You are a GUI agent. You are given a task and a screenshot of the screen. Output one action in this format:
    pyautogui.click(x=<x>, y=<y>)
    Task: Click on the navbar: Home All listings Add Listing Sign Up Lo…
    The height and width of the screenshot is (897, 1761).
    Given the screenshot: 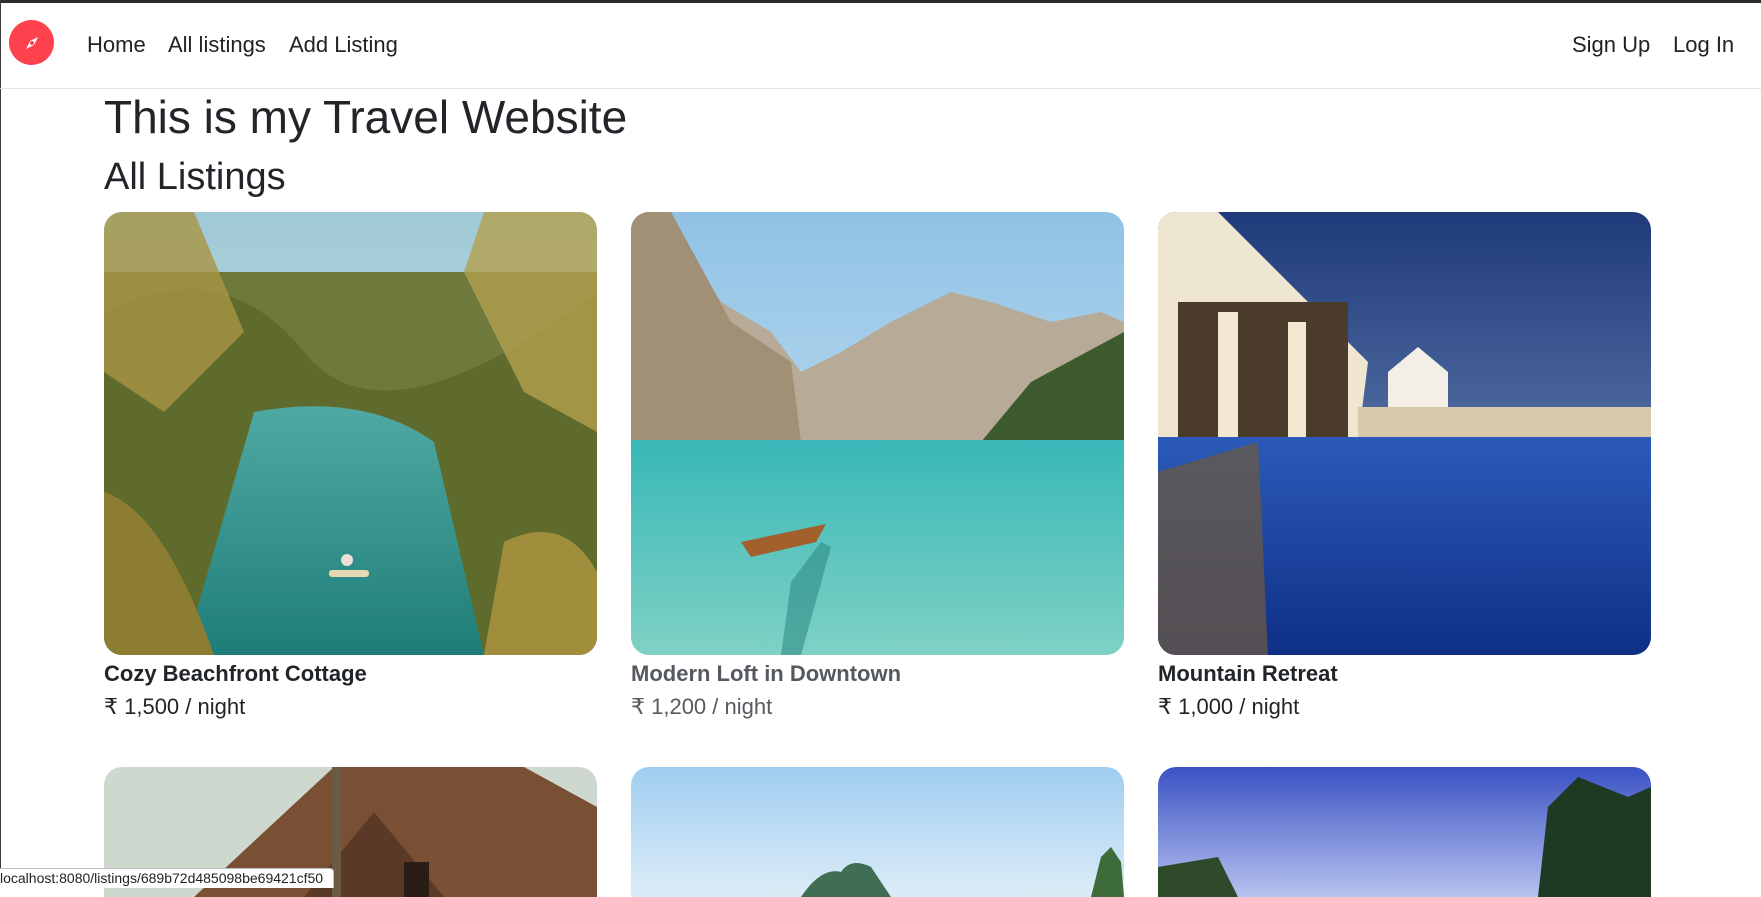 What is the action you would take?
    pyautogui.click(x=880, y=46)
    